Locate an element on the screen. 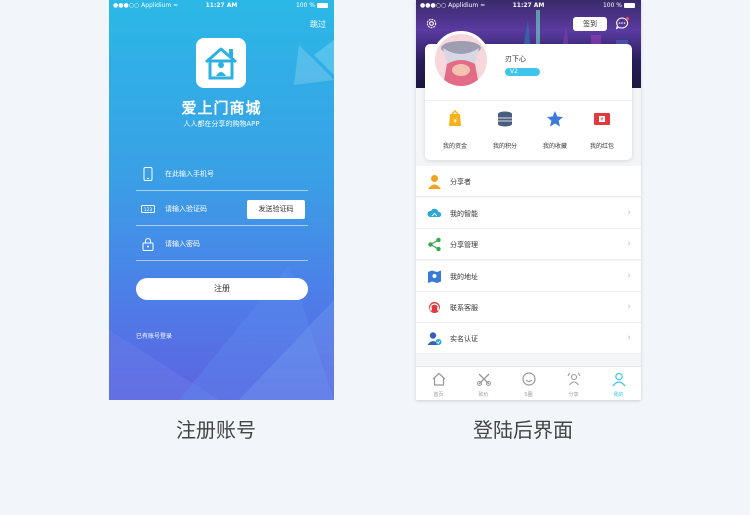 This screenshot has width=750, height=515. menu-label: 分享管理 is located at coordinates (464, 245).